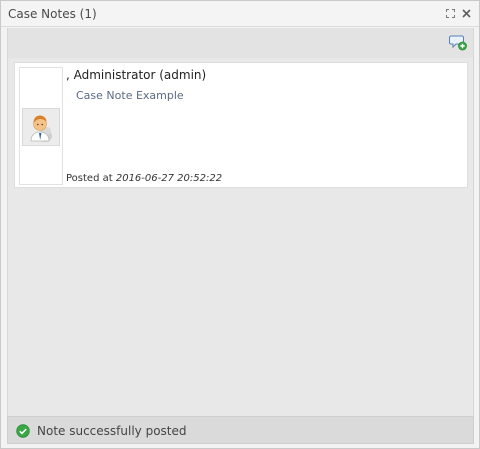  I want to click on note-text: Case Note Example, so click(130, 95).